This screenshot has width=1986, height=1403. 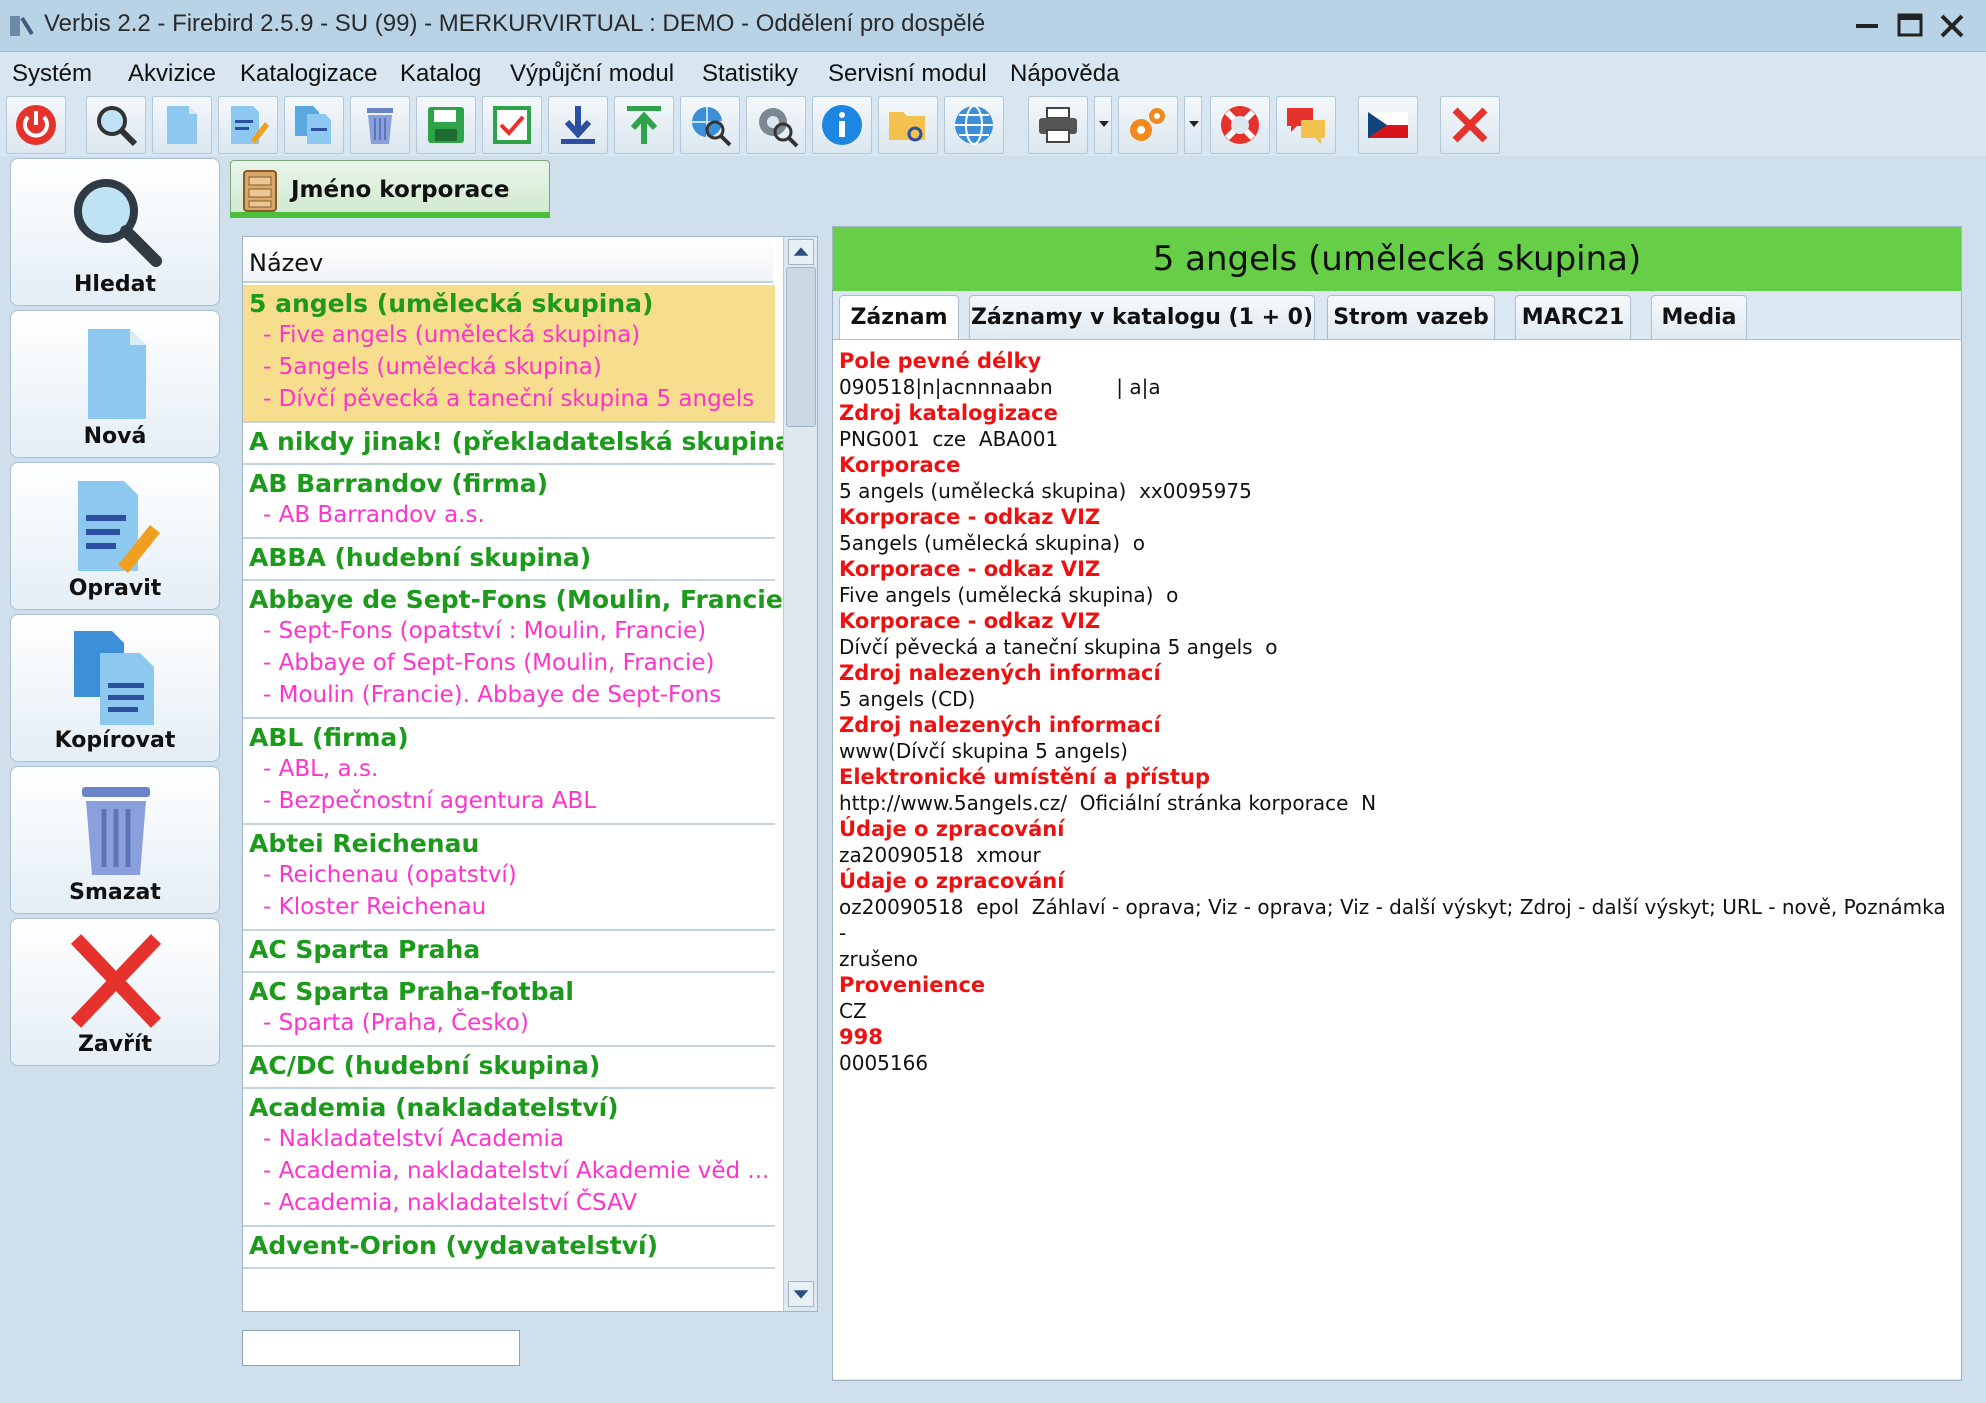 What do you see at coordinates (1411, 317) in the screenshot?
I see `tab-strom-vazeb: Strom vazeb` at bounding box center [1411, 317].